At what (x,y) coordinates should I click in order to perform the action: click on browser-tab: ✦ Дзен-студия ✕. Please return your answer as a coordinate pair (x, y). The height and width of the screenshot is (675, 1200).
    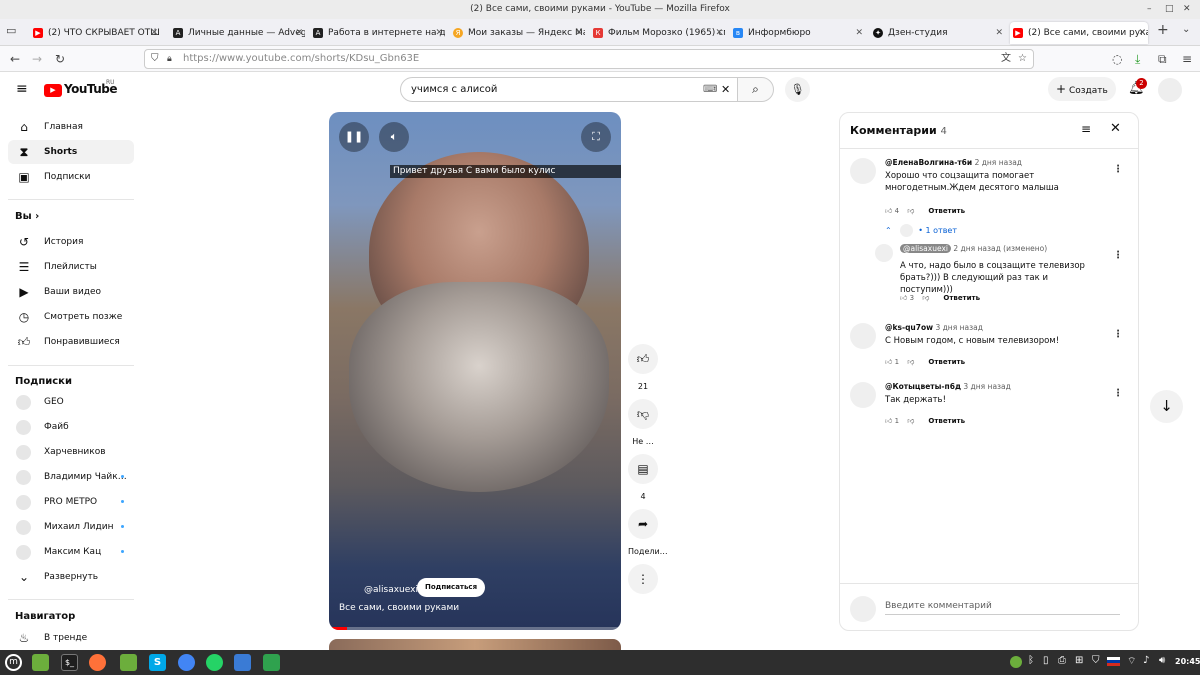
    Looking at the image, I should click on (937, 33).